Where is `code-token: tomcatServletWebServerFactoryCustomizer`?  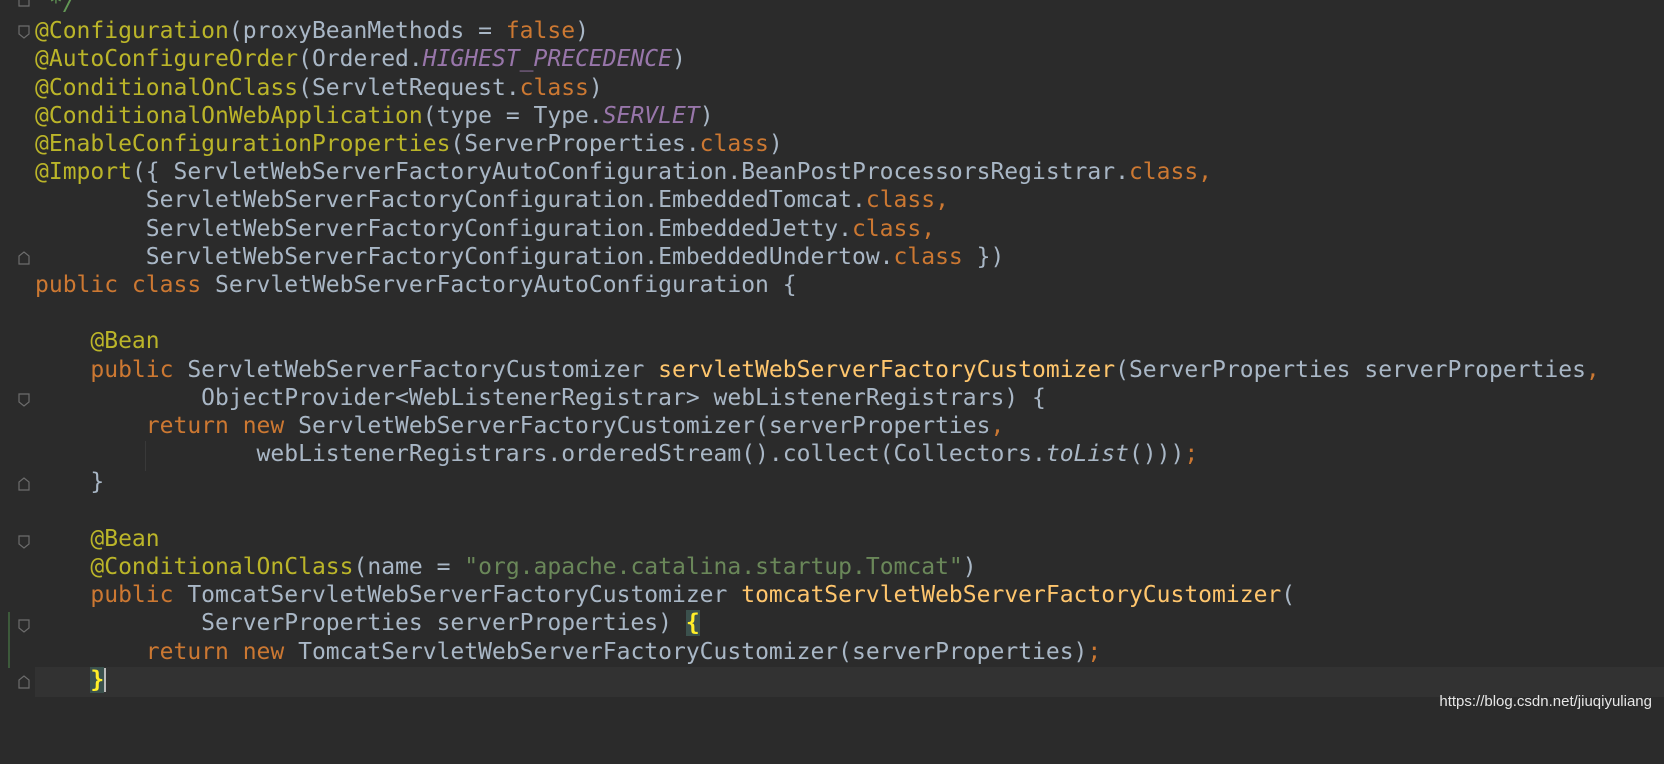 code-token: tomcatServletWebServerFactoryCustomizer is located at coordinates (1011, 595).